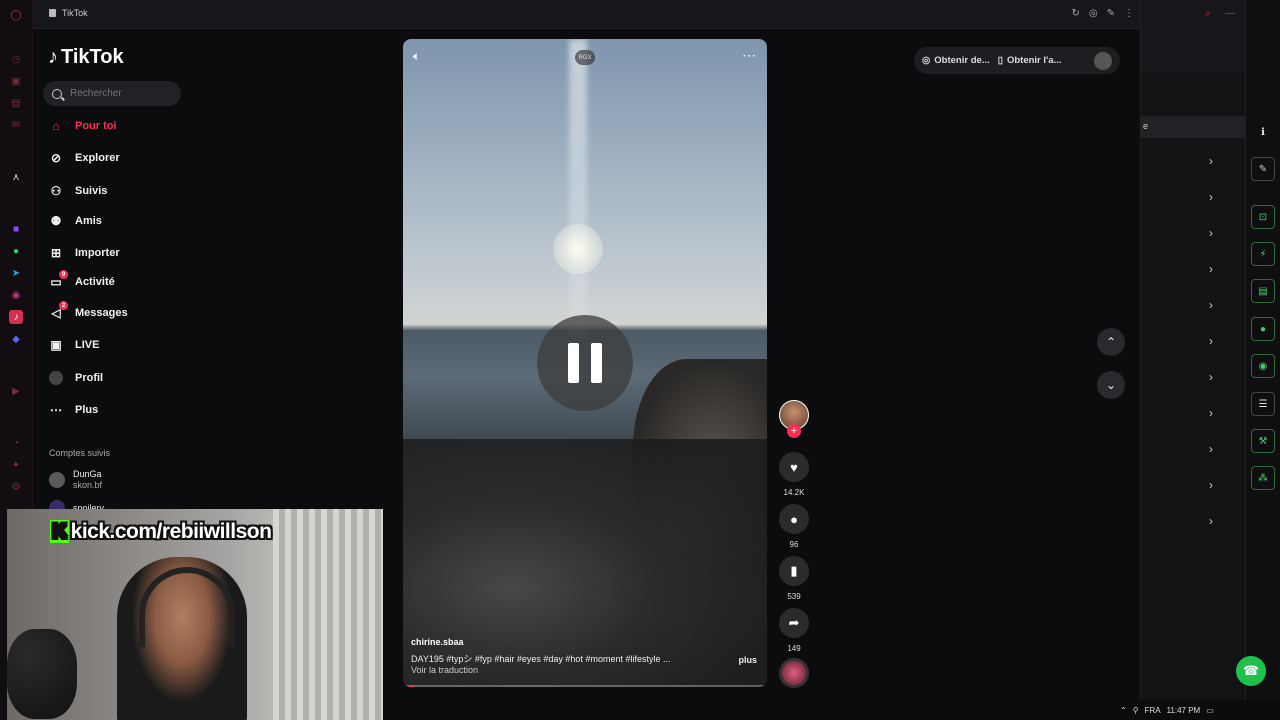  I want to click on info-icon: ℹ, so click(1263, 132).